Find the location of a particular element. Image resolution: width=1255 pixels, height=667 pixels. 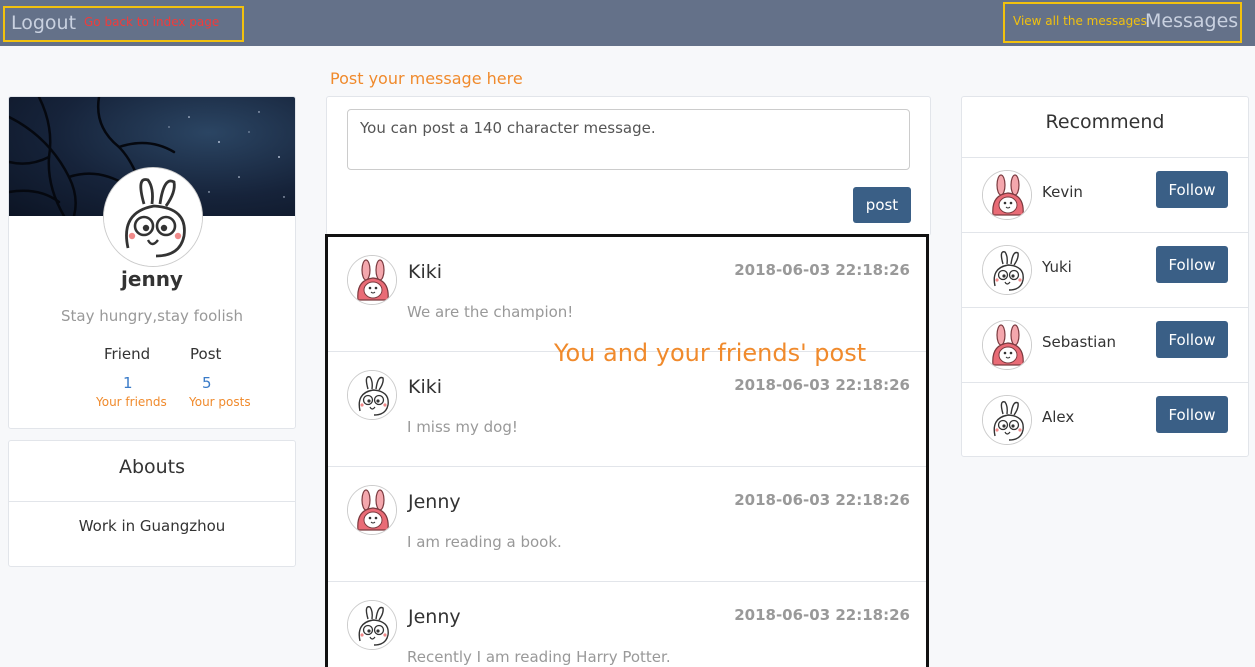

profile-motto: Stay hungry,stay foolish is located at coordinates (152, 316).